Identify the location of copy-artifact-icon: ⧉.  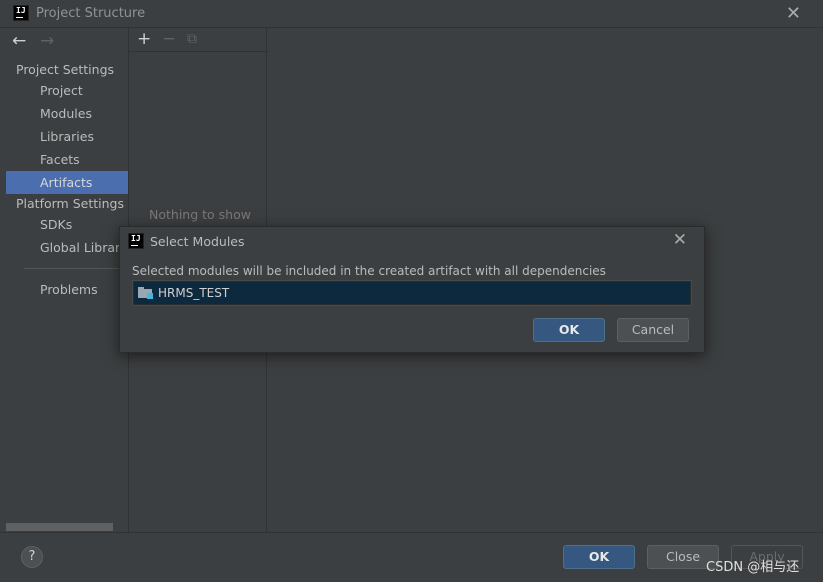
(192, 39).